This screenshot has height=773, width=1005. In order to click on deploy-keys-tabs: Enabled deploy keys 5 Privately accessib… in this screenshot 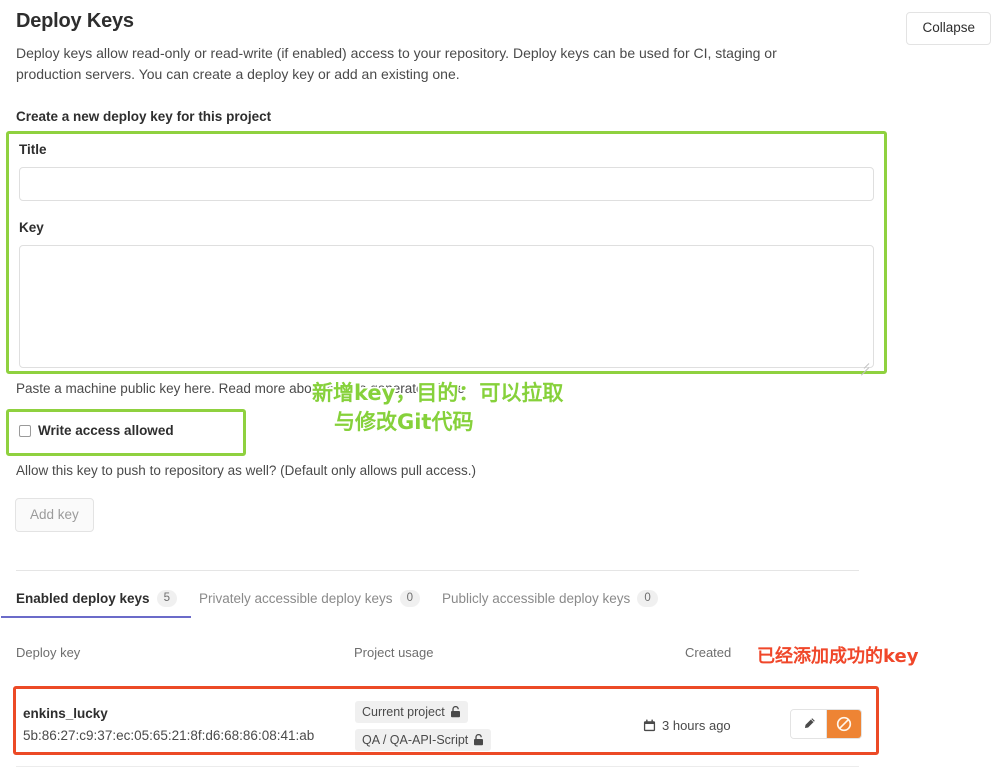, I will do `click(329, 604)`.